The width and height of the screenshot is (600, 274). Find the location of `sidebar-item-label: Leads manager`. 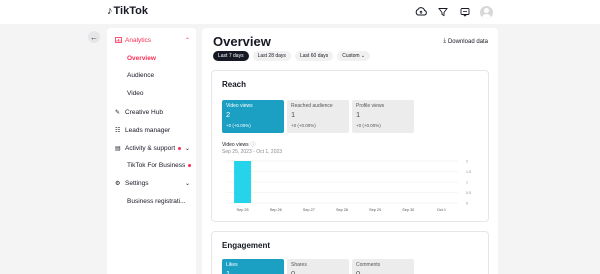

sidebar-item-label: Leads manager is located at coordinates (148, 130).